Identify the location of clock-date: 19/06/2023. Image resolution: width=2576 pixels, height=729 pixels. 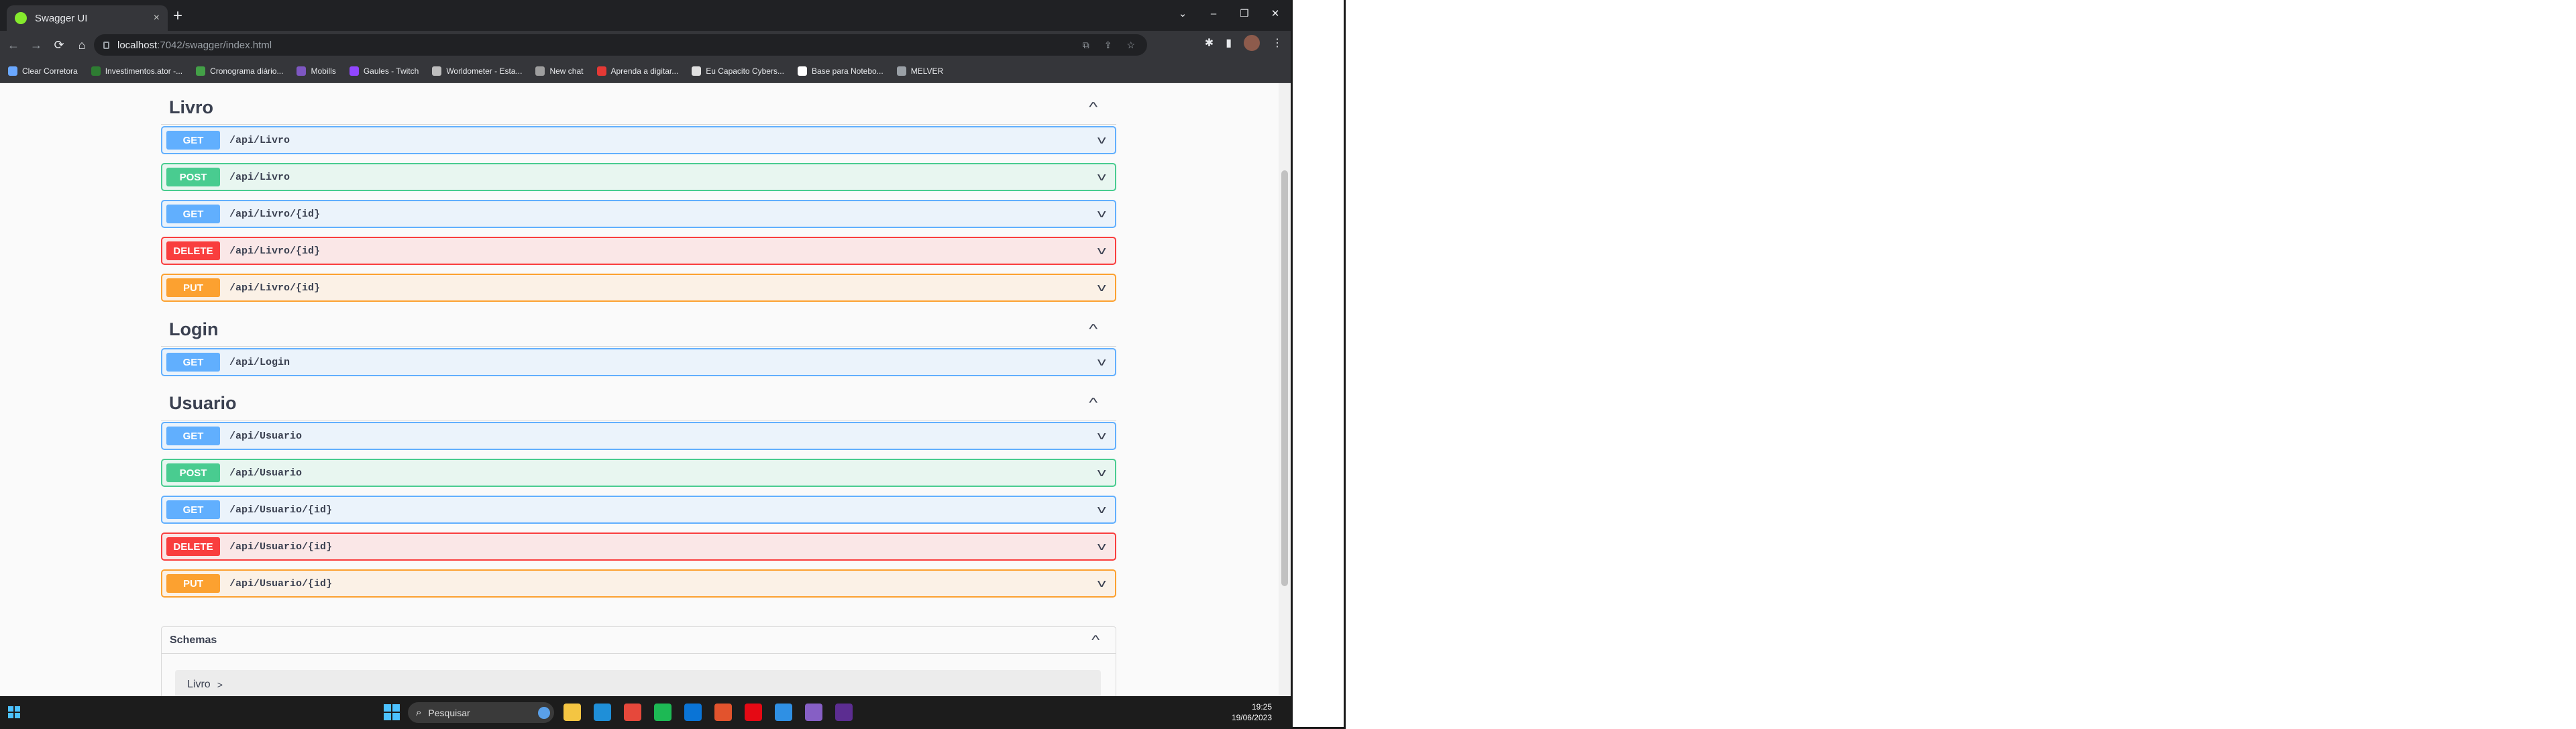
(1251, 718).